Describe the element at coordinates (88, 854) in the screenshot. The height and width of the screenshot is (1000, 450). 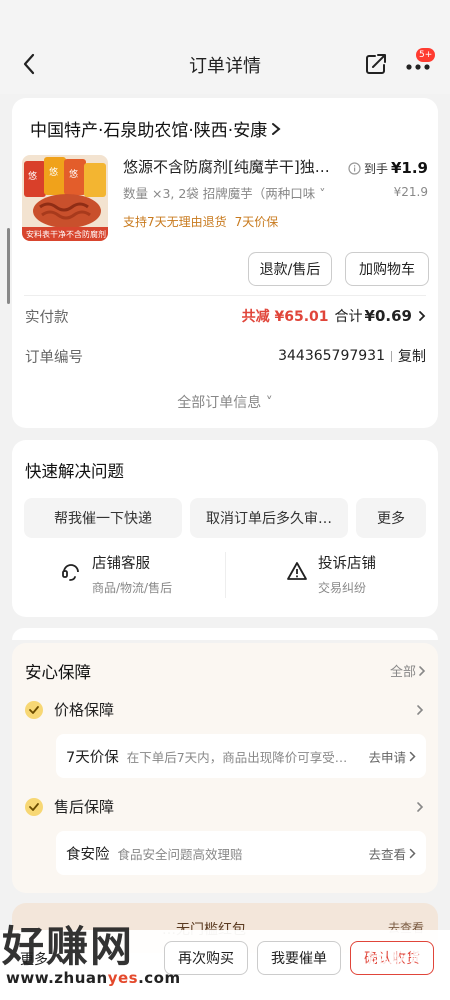
I see `food-insurance-title: 食安险` at that location.